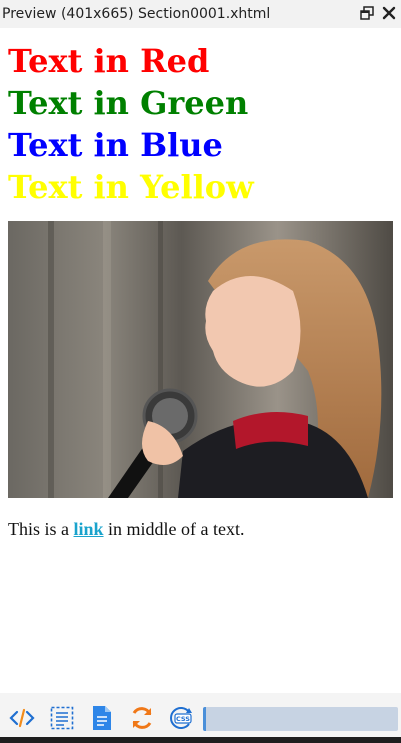  I want to click on heading-red: Text in Red, so click(109, 61).